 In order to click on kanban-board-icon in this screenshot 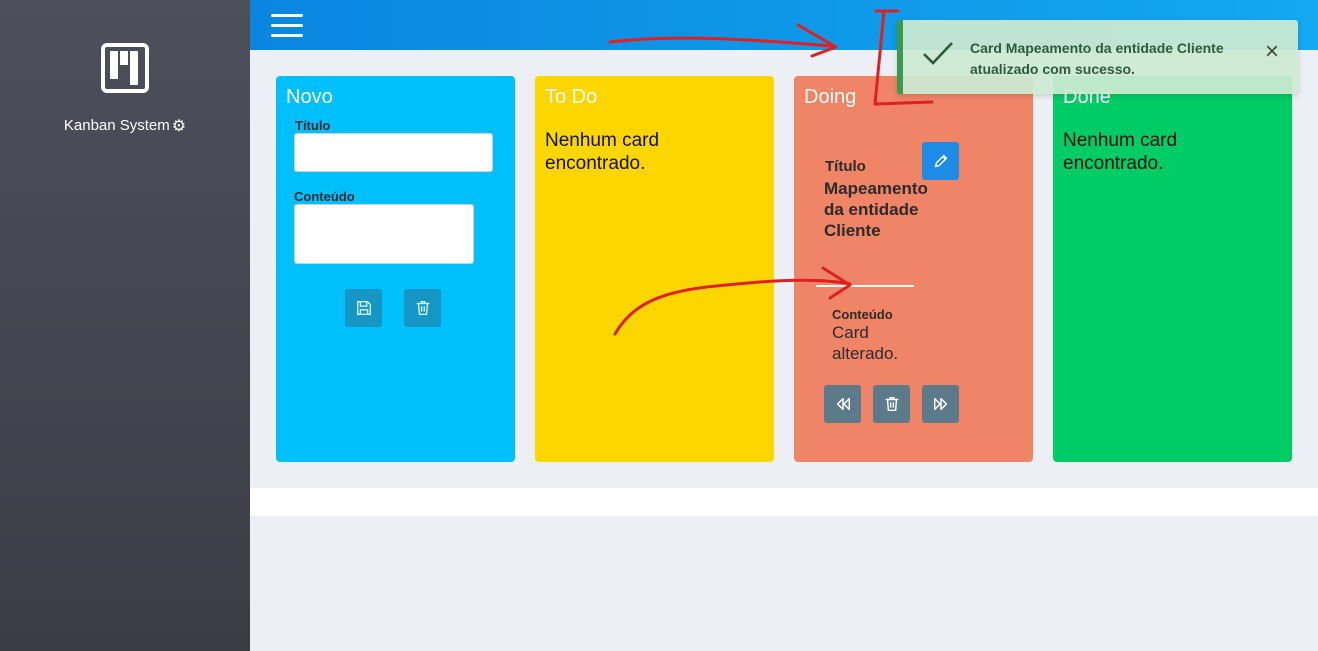, I will do `click(125, 68)`.